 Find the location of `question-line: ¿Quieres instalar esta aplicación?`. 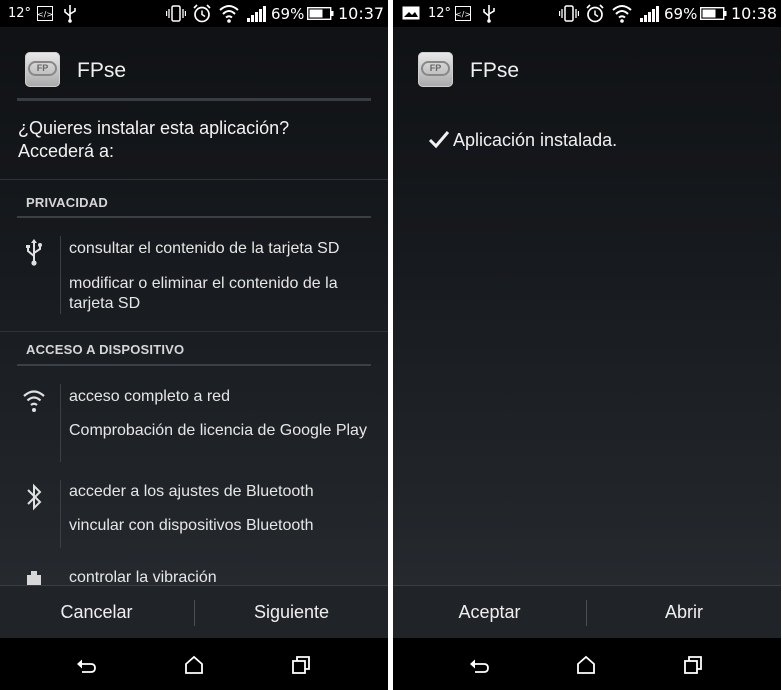

question-line: ¿Quieres instalar esta aplicación? is located at coordinates (154, 128).